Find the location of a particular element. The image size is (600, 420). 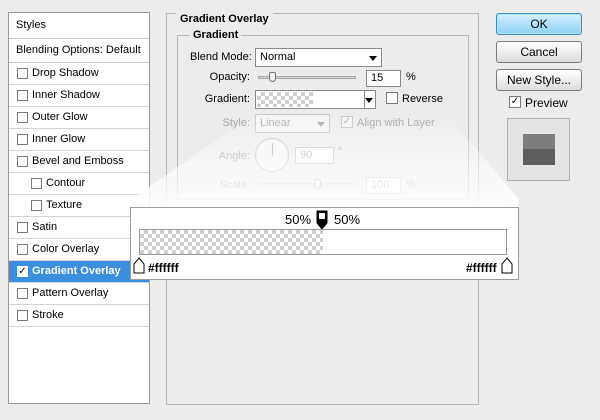

panel-title: Gradient Overlay is located at coordinates (224, 19).